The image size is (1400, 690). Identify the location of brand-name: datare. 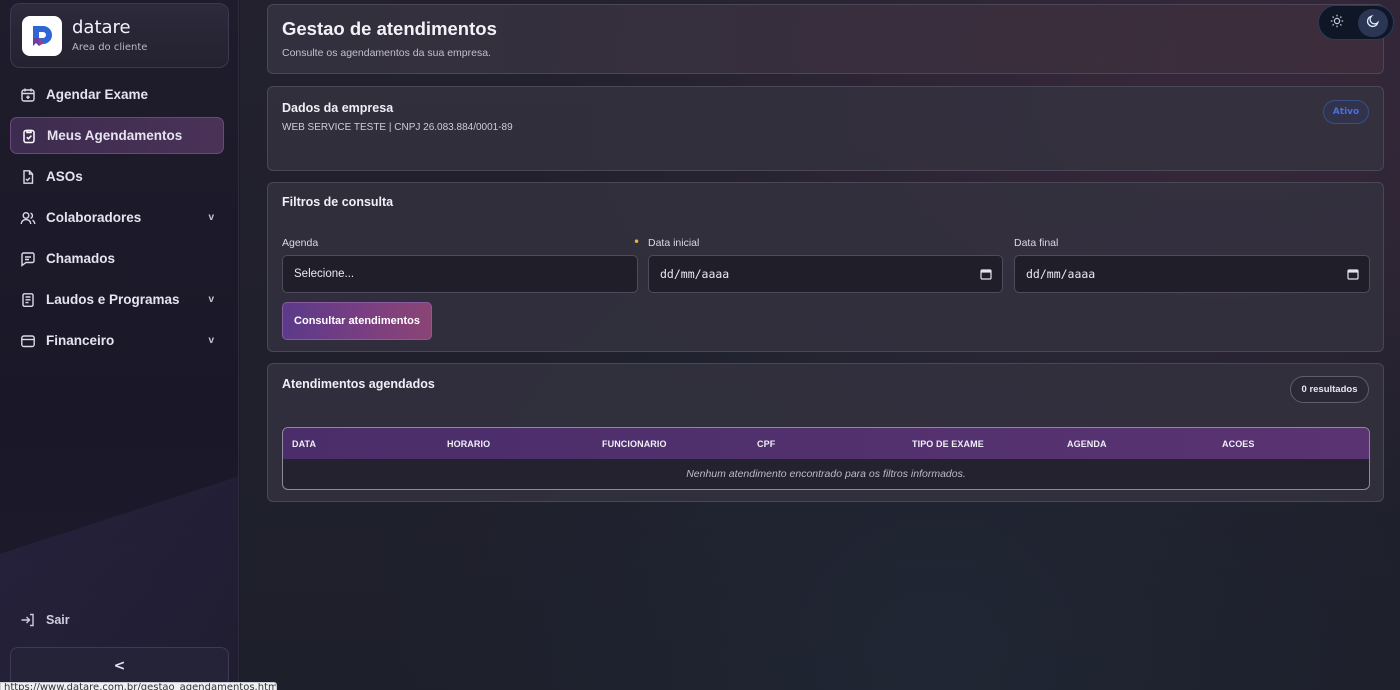
(101, 27).